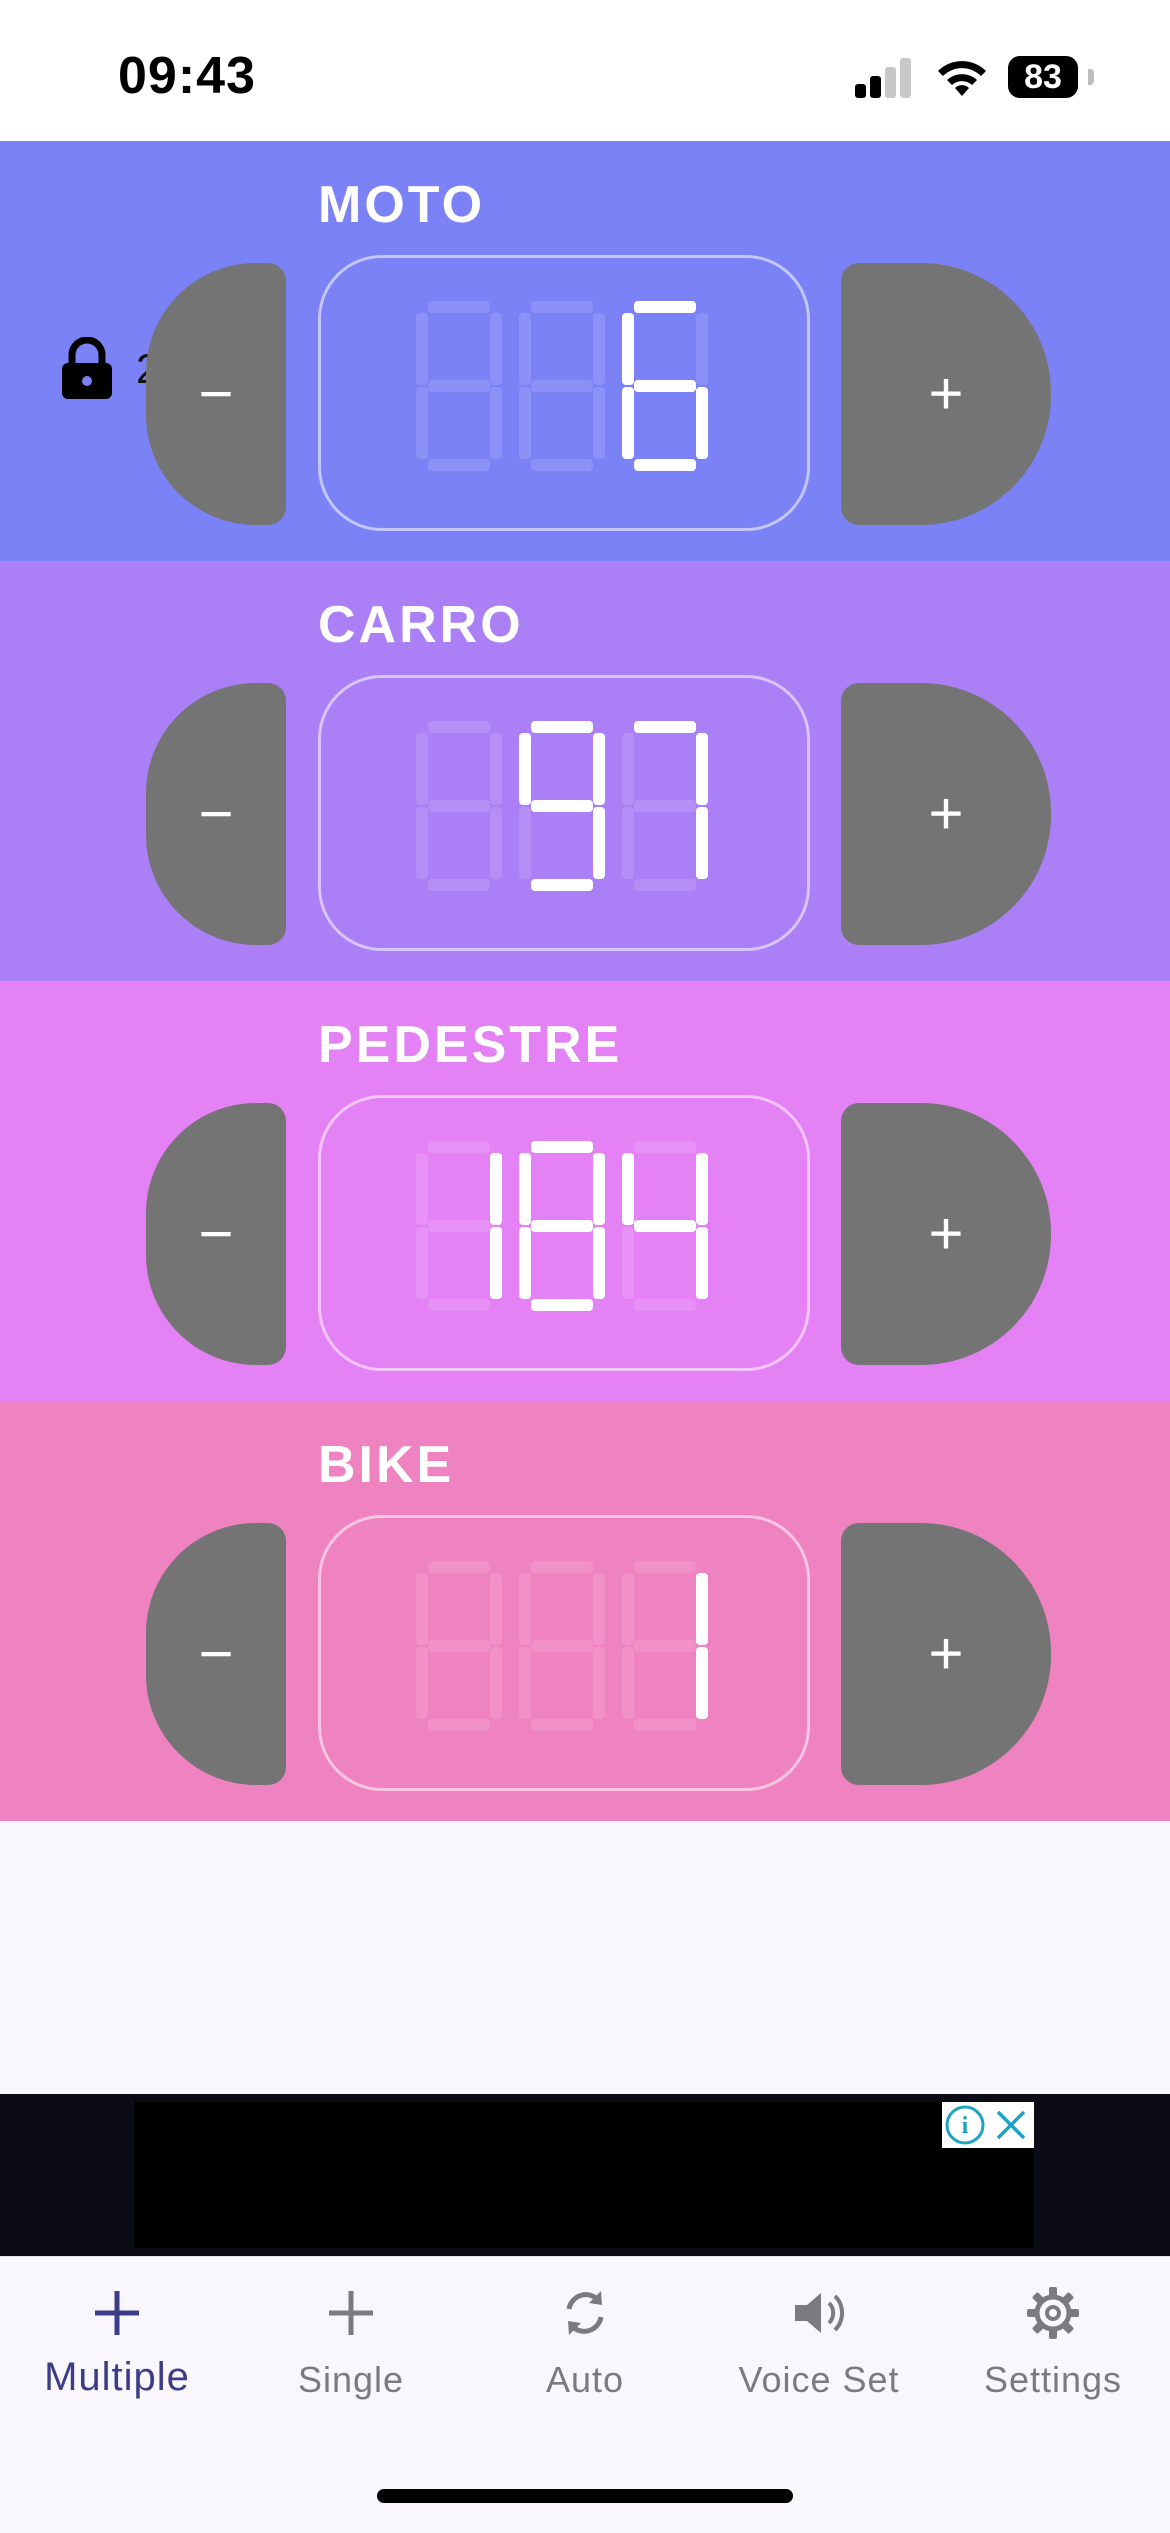  Describe the element at coordinates (351, 2342) in the screenshot. I see `tab-single: Single` at that location.